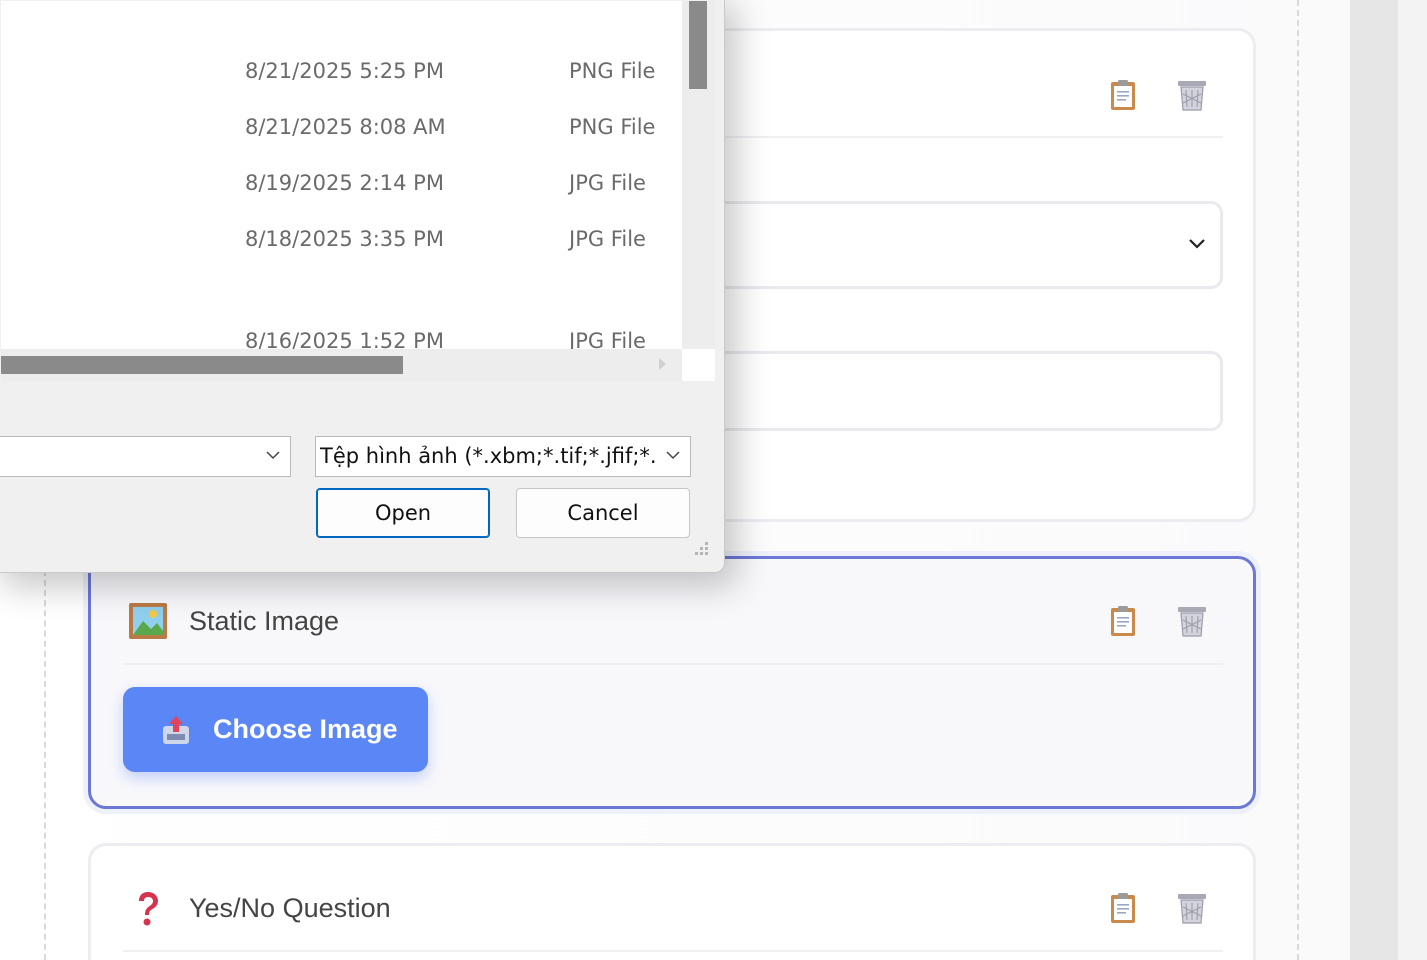  I want to click on drop-zone-border-right, so click(1298, 480).